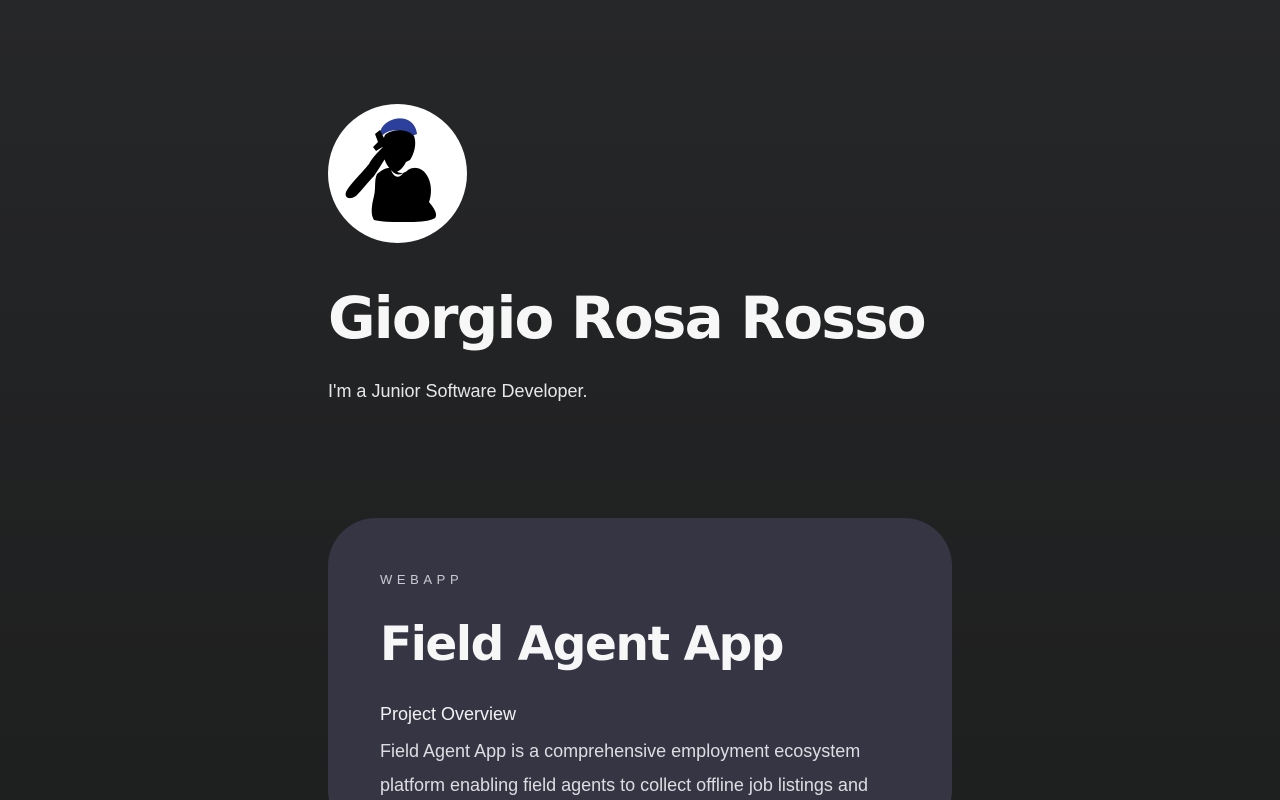 This screenshot has height=800, width=1280. What do you see at coordinates (422, 579) in the screenshot?
I see `project-category: WEBAPP` at bounding box center [422, 579].